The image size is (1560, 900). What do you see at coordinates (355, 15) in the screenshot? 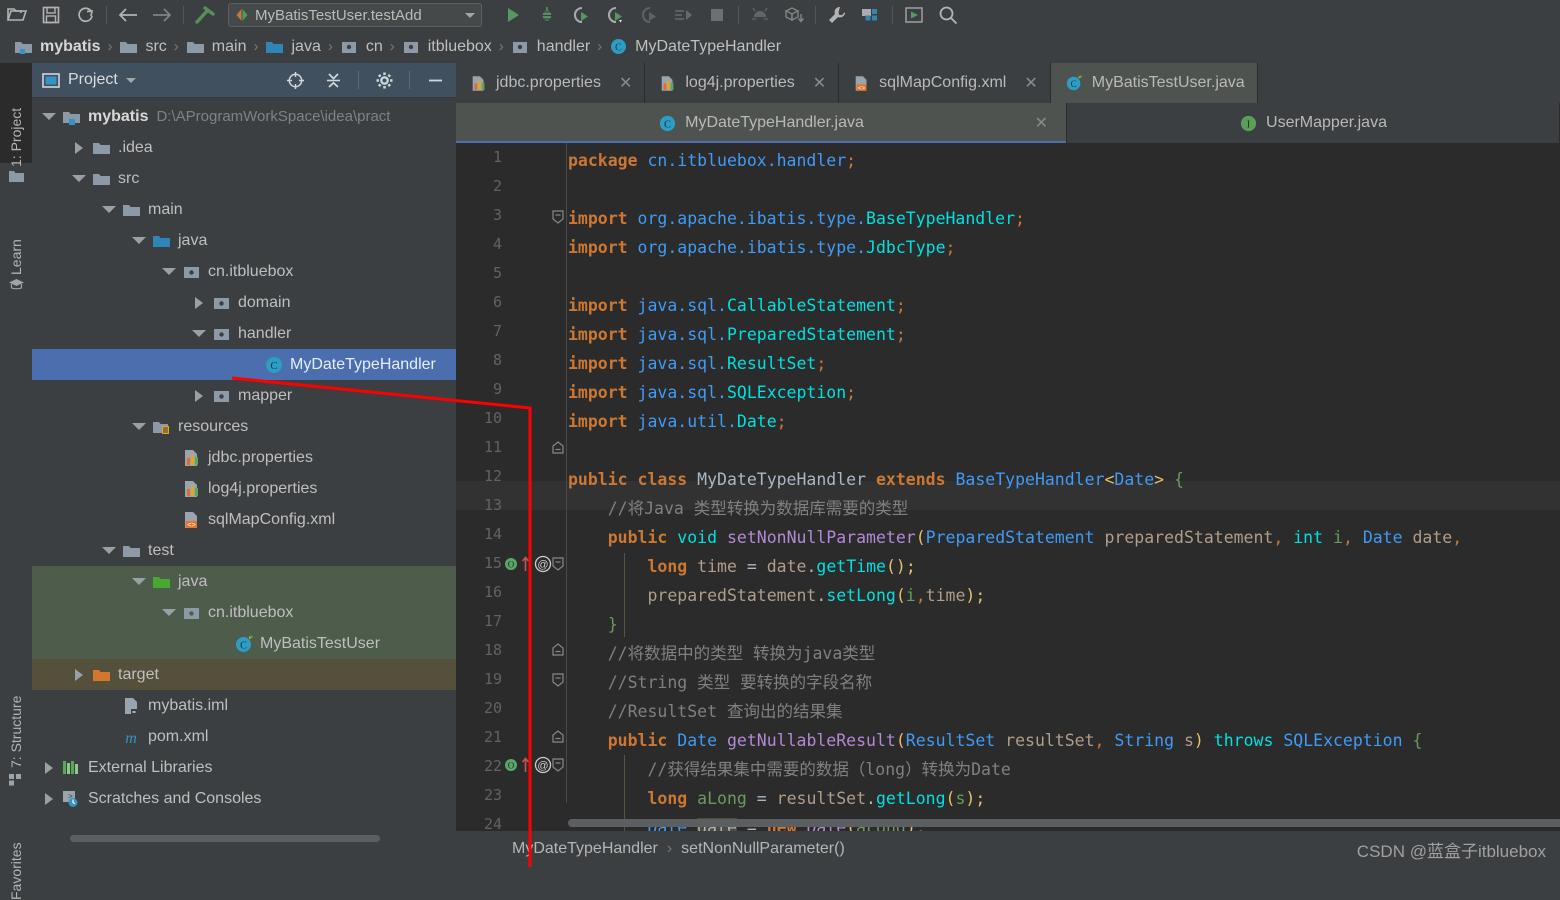
I see `run-configuration-selector: MyBatisTestUser.testAdd` at bounding box center [355, 15].